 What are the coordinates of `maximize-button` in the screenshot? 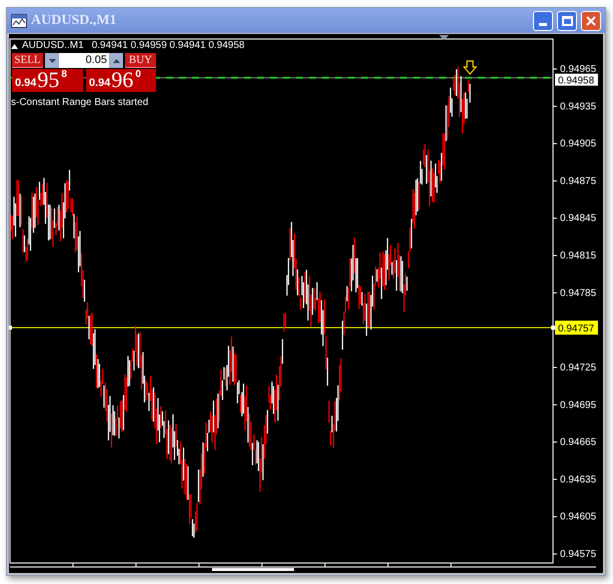 It's located at (567, 20).